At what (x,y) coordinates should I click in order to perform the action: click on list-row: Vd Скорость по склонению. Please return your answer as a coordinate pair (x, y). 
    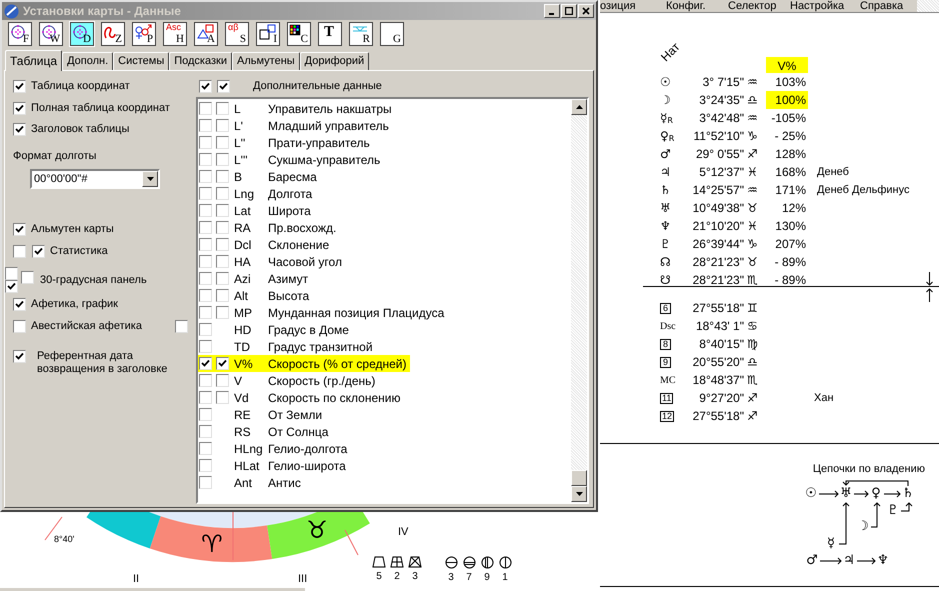
    Looking at the image, I should click on (301, 397).